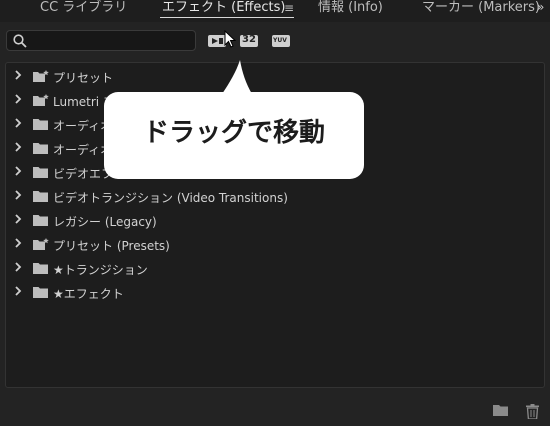 The height and width of the screenshot is (426, 550). What do you see at coordinates (275, 244) in the screenshot?
I see `list-item-presets-custom: プリセット (Presets)` at bounding box center [275, 244].